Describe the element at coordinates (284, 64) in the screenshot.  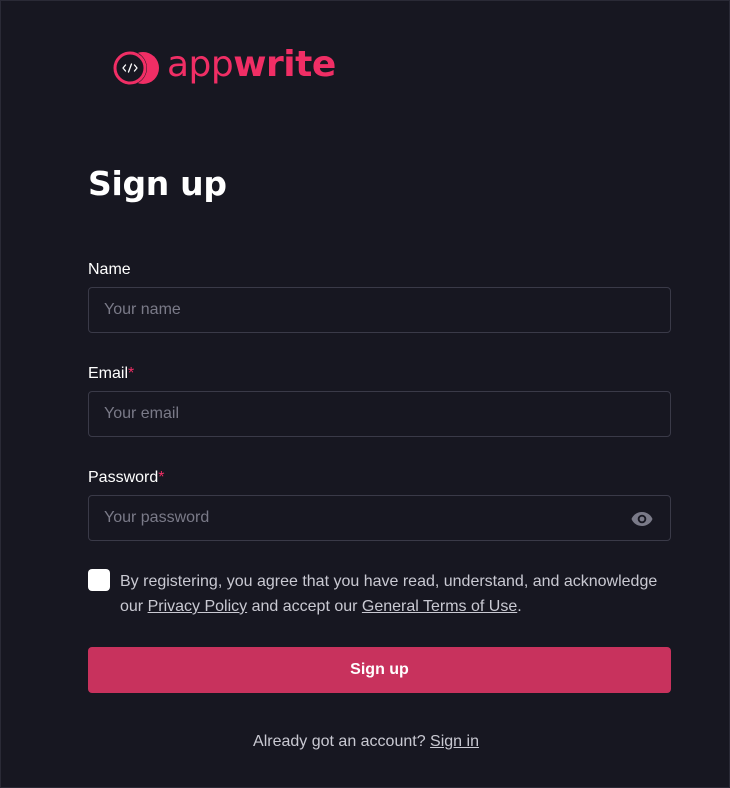
I see `brand-name-bold: write` at that location.